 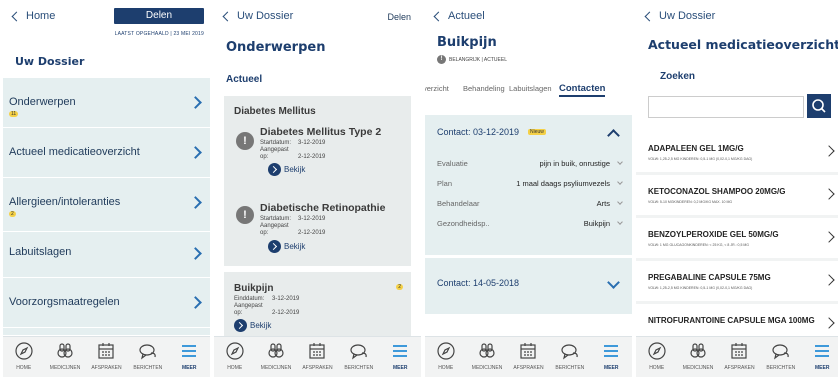 I want to click on menu-item-voorzorgsmaatregelen: Voorzorgsmaatregelen, so click(x=106, y=303).